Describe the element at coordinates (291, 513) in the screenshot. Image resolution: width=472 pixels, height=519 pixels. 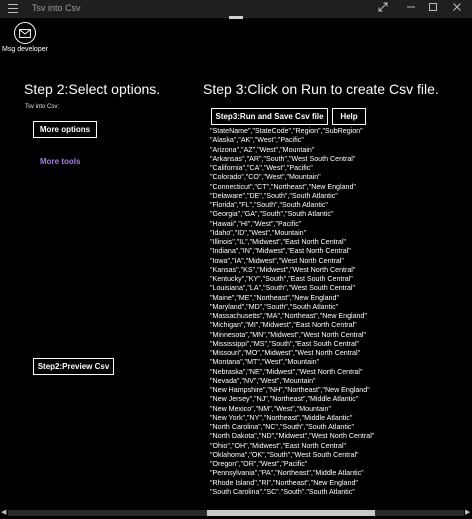
I see `scrollbar-thumb` at that location.